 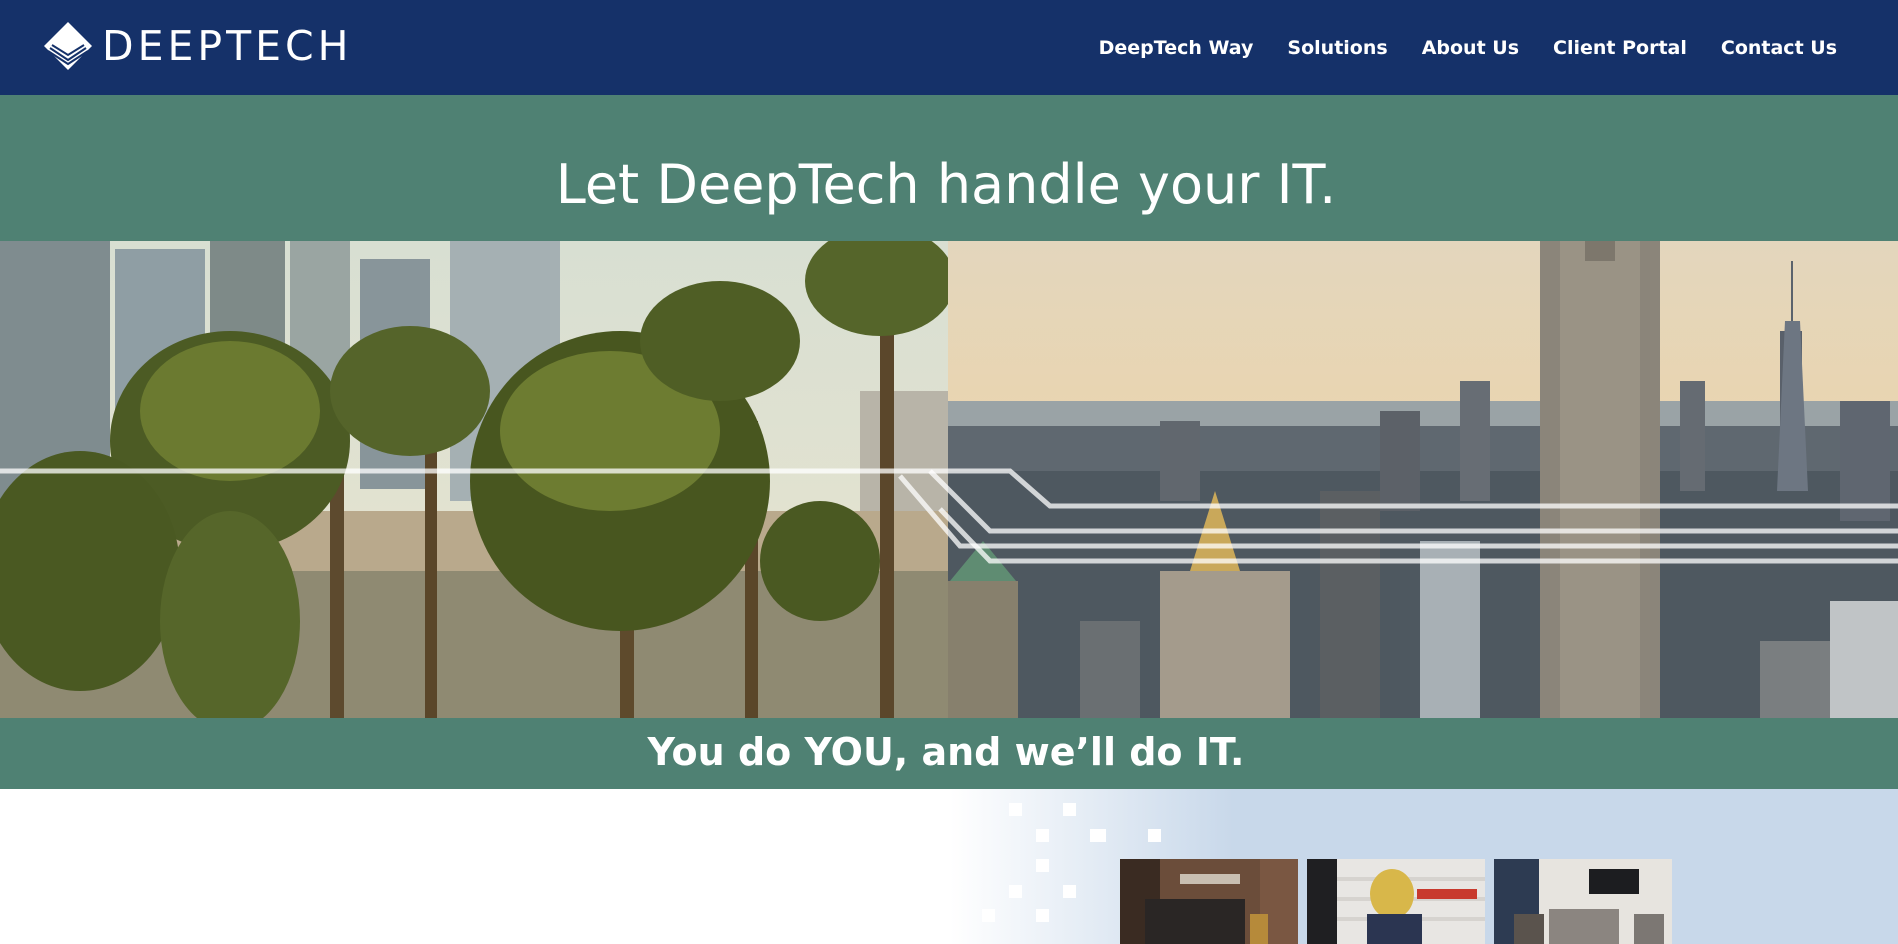 I want to click on nav-item-client-portal: Client Portal, so click(x=1620, y=48).